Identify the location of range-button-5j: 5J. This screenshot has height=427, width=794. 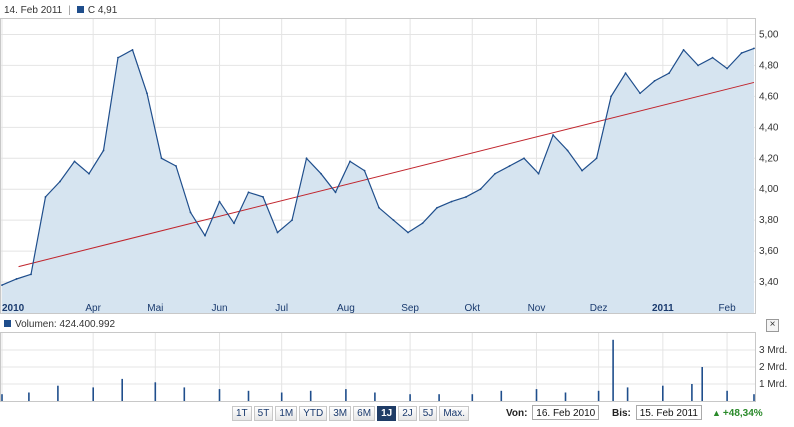
(428, 413).